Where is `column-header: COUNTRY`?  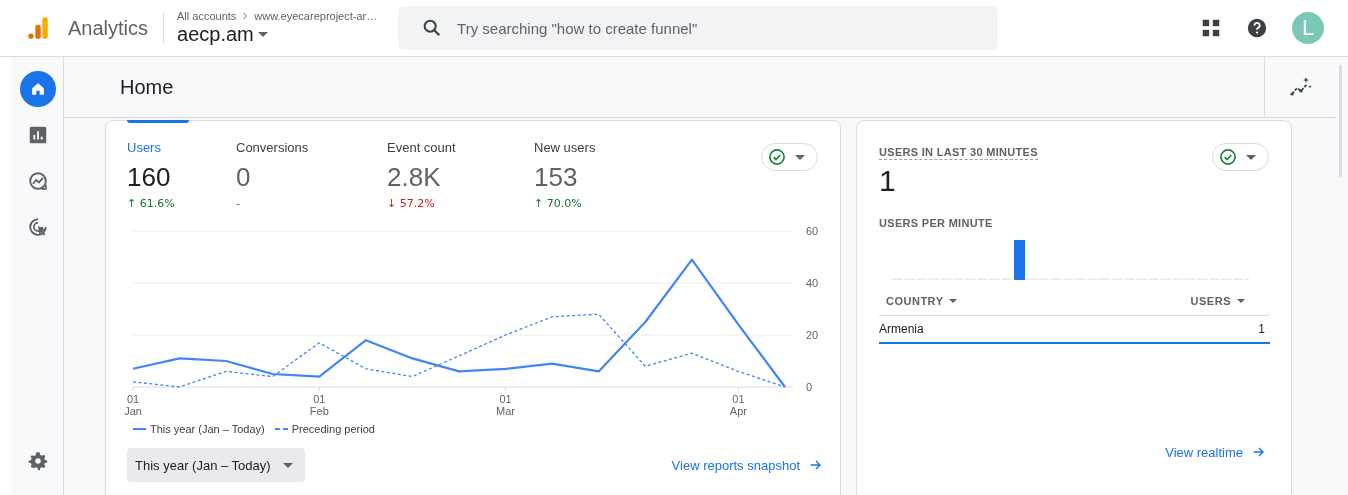 column-header: COUNTRY is located at coordinates (924, 301).